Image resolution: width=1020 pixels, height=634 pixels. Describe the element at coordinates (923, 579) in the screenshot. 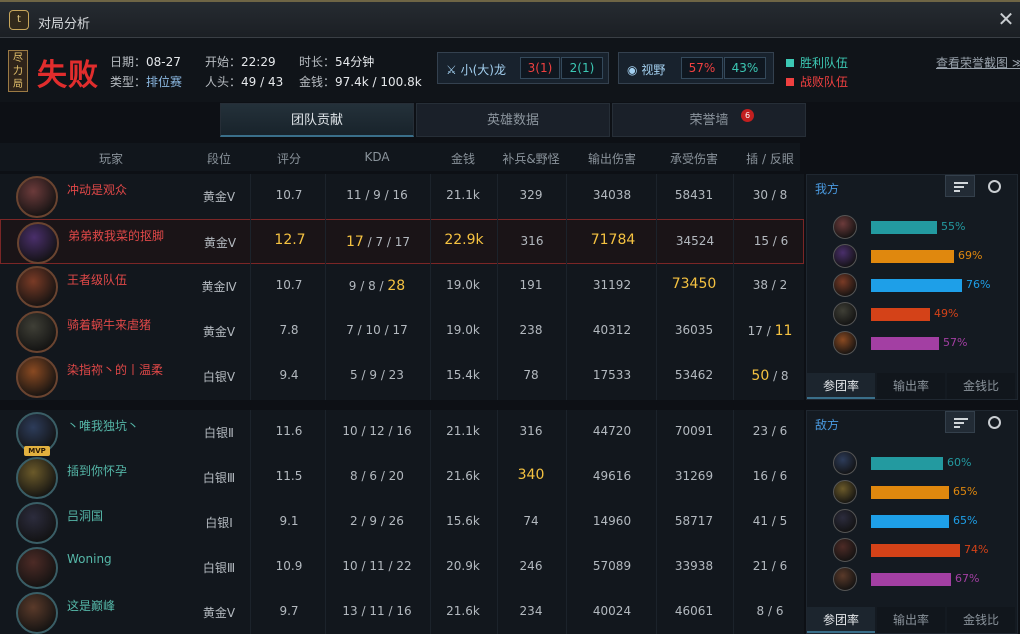

I see `participation-bar-row: 67%` at that location.